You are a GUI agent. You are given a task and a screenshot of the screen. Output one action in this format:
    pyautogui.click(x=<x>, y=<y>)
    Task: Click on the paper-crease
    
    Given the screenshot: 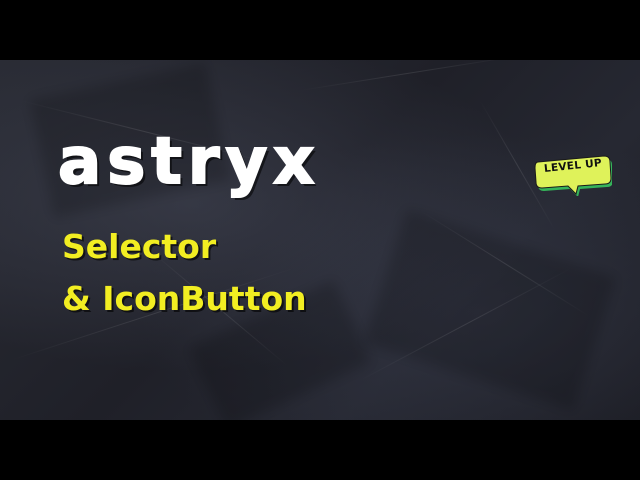 What is the action you would take?
    pyautogui.click(x=408, y=75)
    